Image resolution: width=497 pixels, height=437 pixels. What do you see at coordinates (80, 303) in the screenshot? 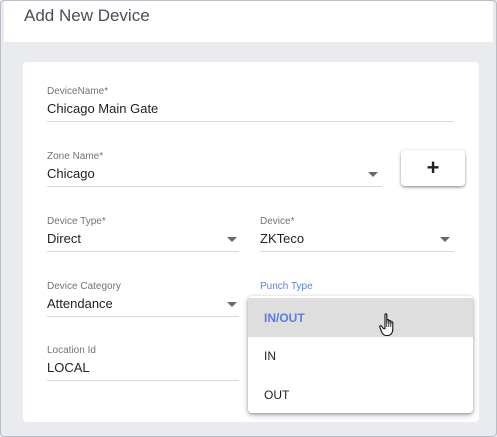
I see `device-category-value: Attendance` at bounding box center [80, 303].